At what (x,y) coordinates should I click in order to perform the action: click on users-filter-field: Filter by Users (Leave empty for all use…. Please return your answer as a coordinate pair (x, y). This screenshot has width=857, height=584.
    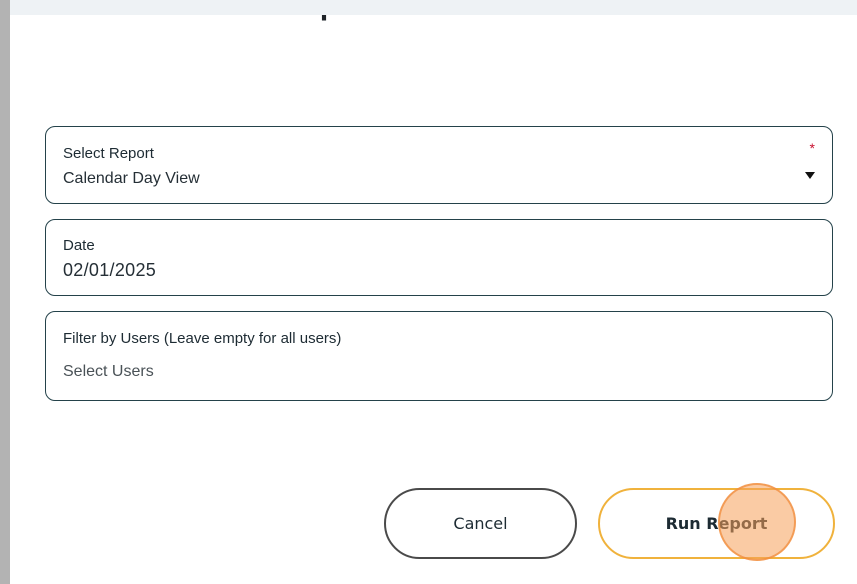
    Looking at the image, I should click on (439, 356).